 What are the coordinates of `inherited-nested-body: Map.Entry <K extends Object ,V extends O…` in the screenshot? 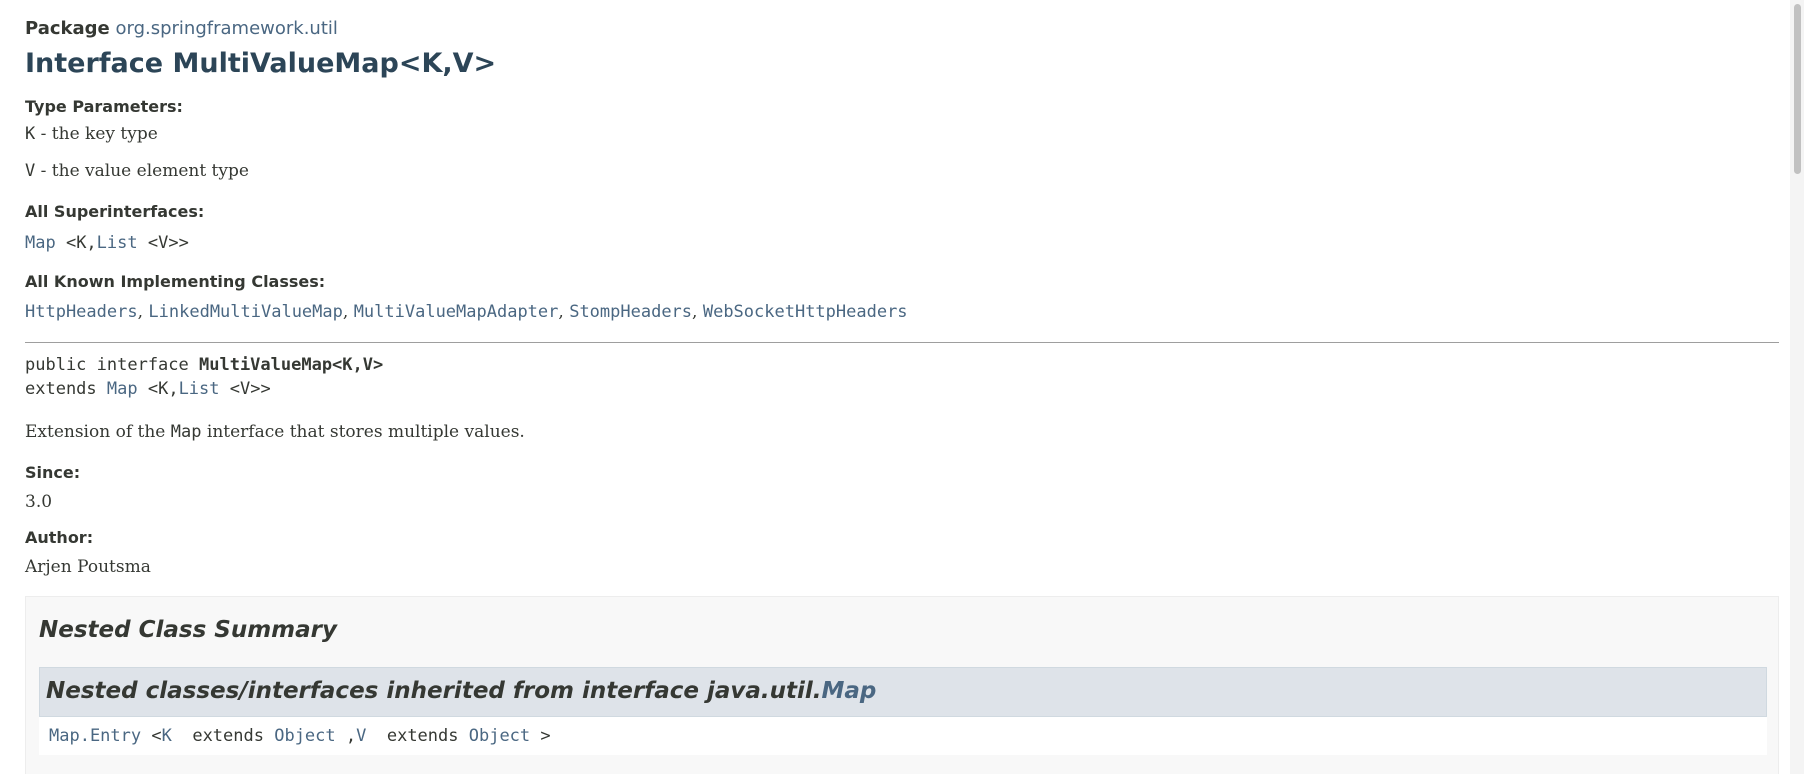 It's located at (903, 736).